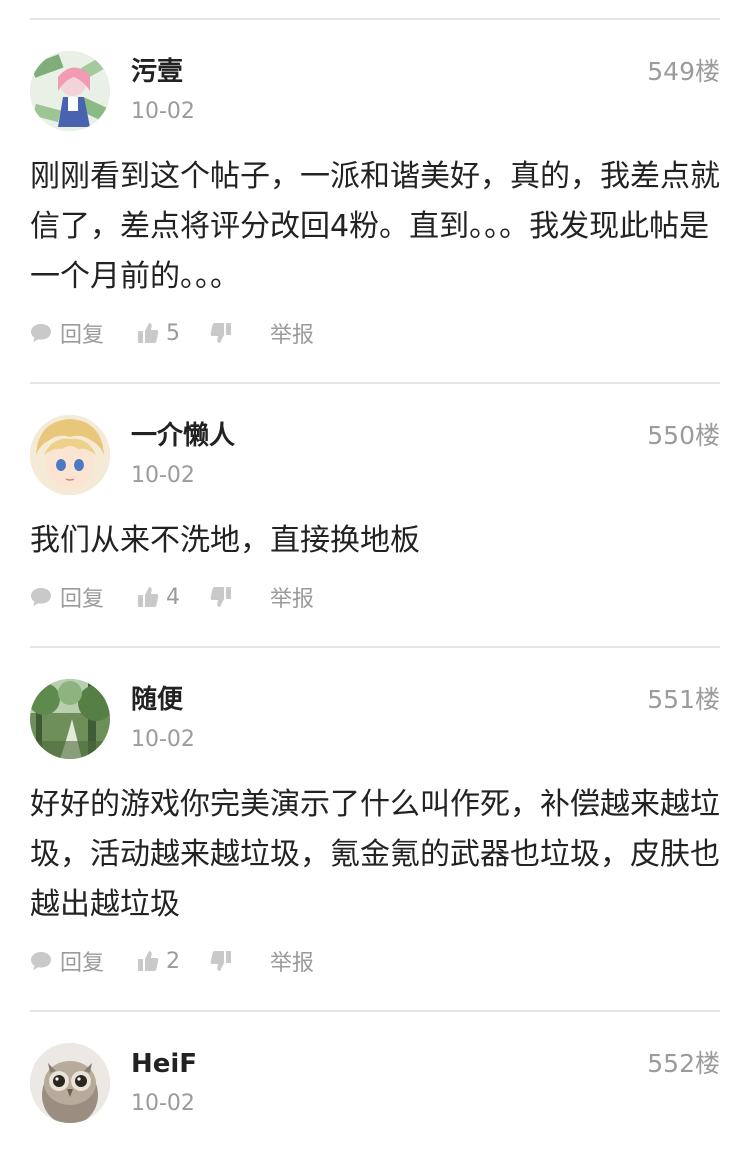  I want to click on floor-number: 550楼, so click(683, 435).